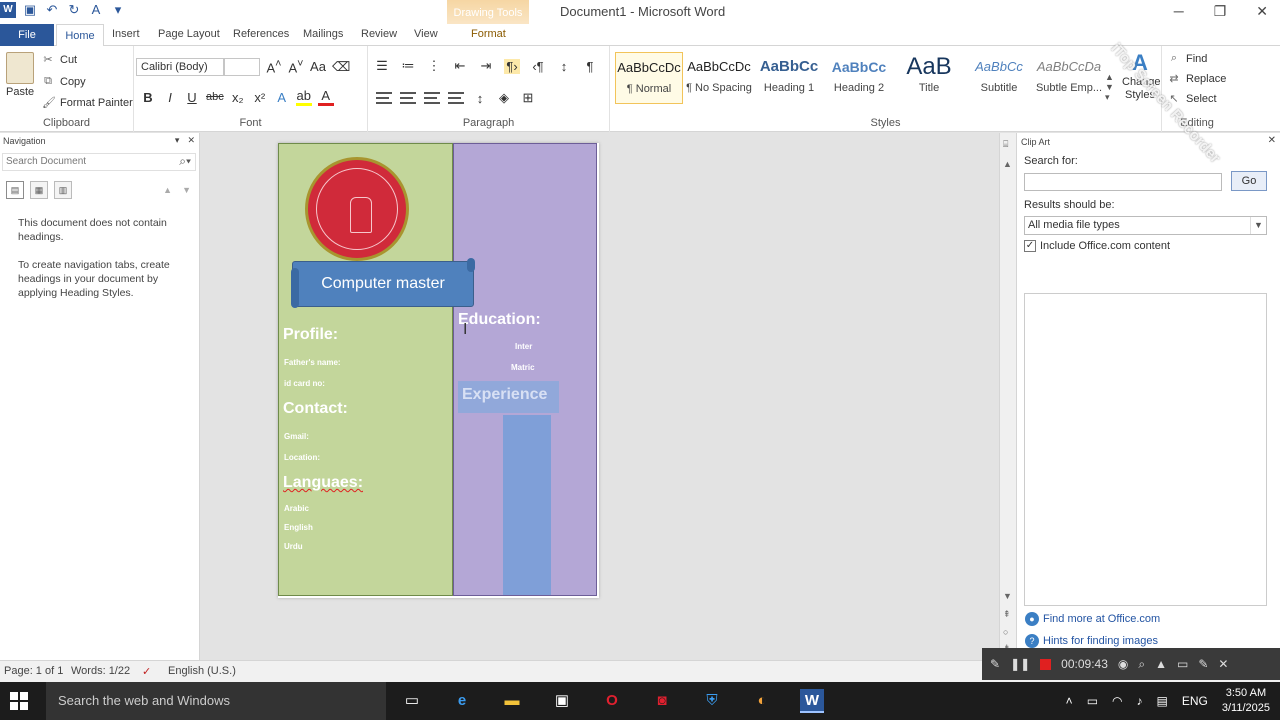  I want to click on taskbar-search-input: Search the web and Windows, so click(216, 701).